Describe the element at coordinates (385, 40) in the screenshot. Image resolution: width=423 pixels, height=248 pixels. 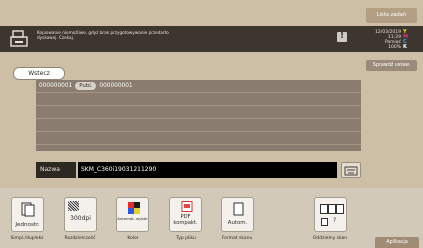
I see `date-time: 12/03/2019 11:29 Pamięć 100%` at that location.